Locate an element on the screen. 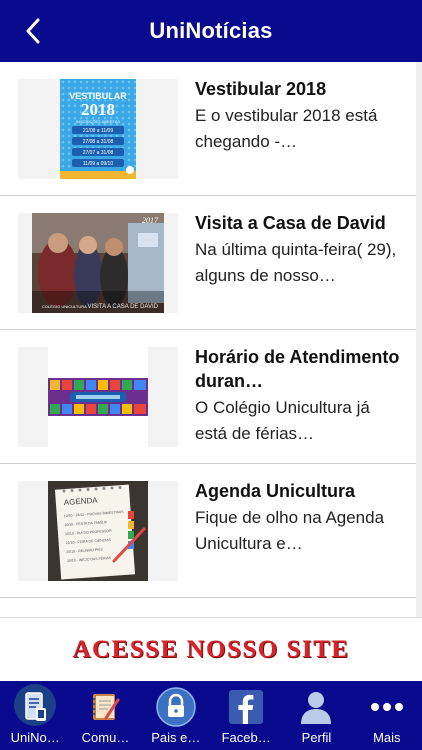 The height and width of the screenshot is (750, 422). user-icon is located at coordinates (316, 707).